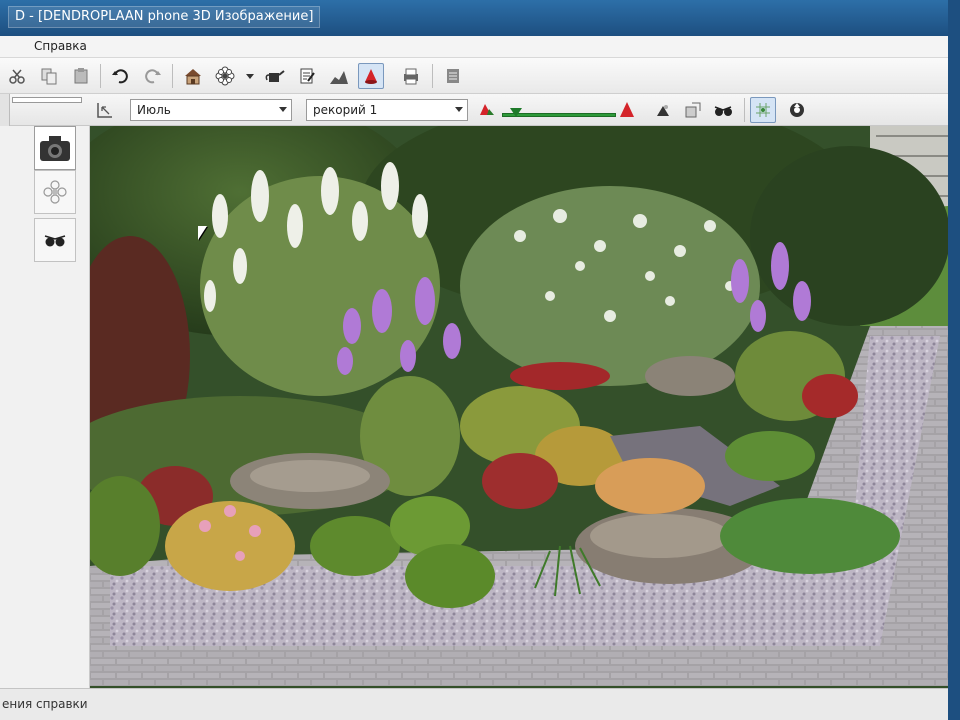 The width and height of the screenshot is (960, 720). I want to click on texture-button, so click(693, 110).